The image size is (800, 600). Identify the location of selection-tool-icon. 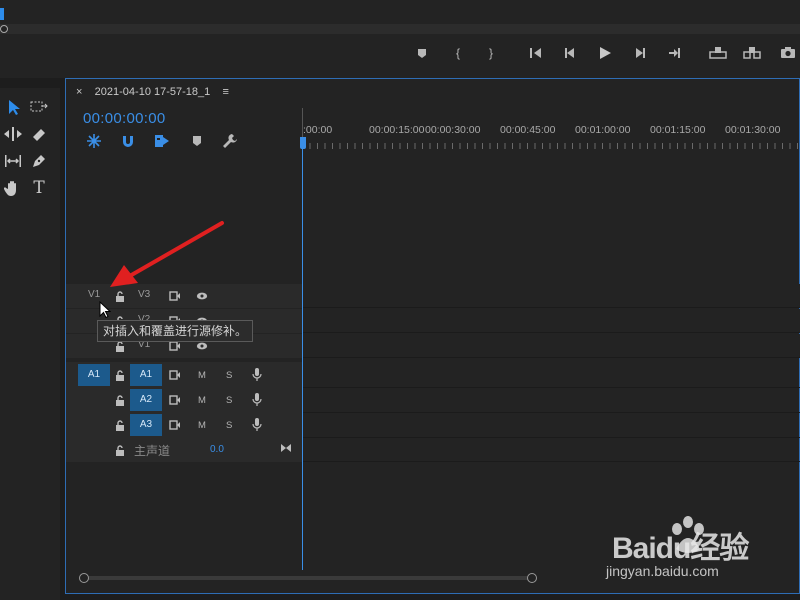
(13, 107).